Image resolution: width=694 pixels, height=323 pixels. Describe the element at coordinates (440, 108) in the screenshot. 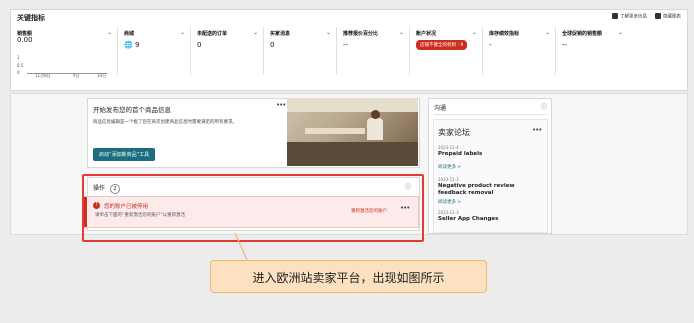

I see `communication-header: 沟通` at that location.